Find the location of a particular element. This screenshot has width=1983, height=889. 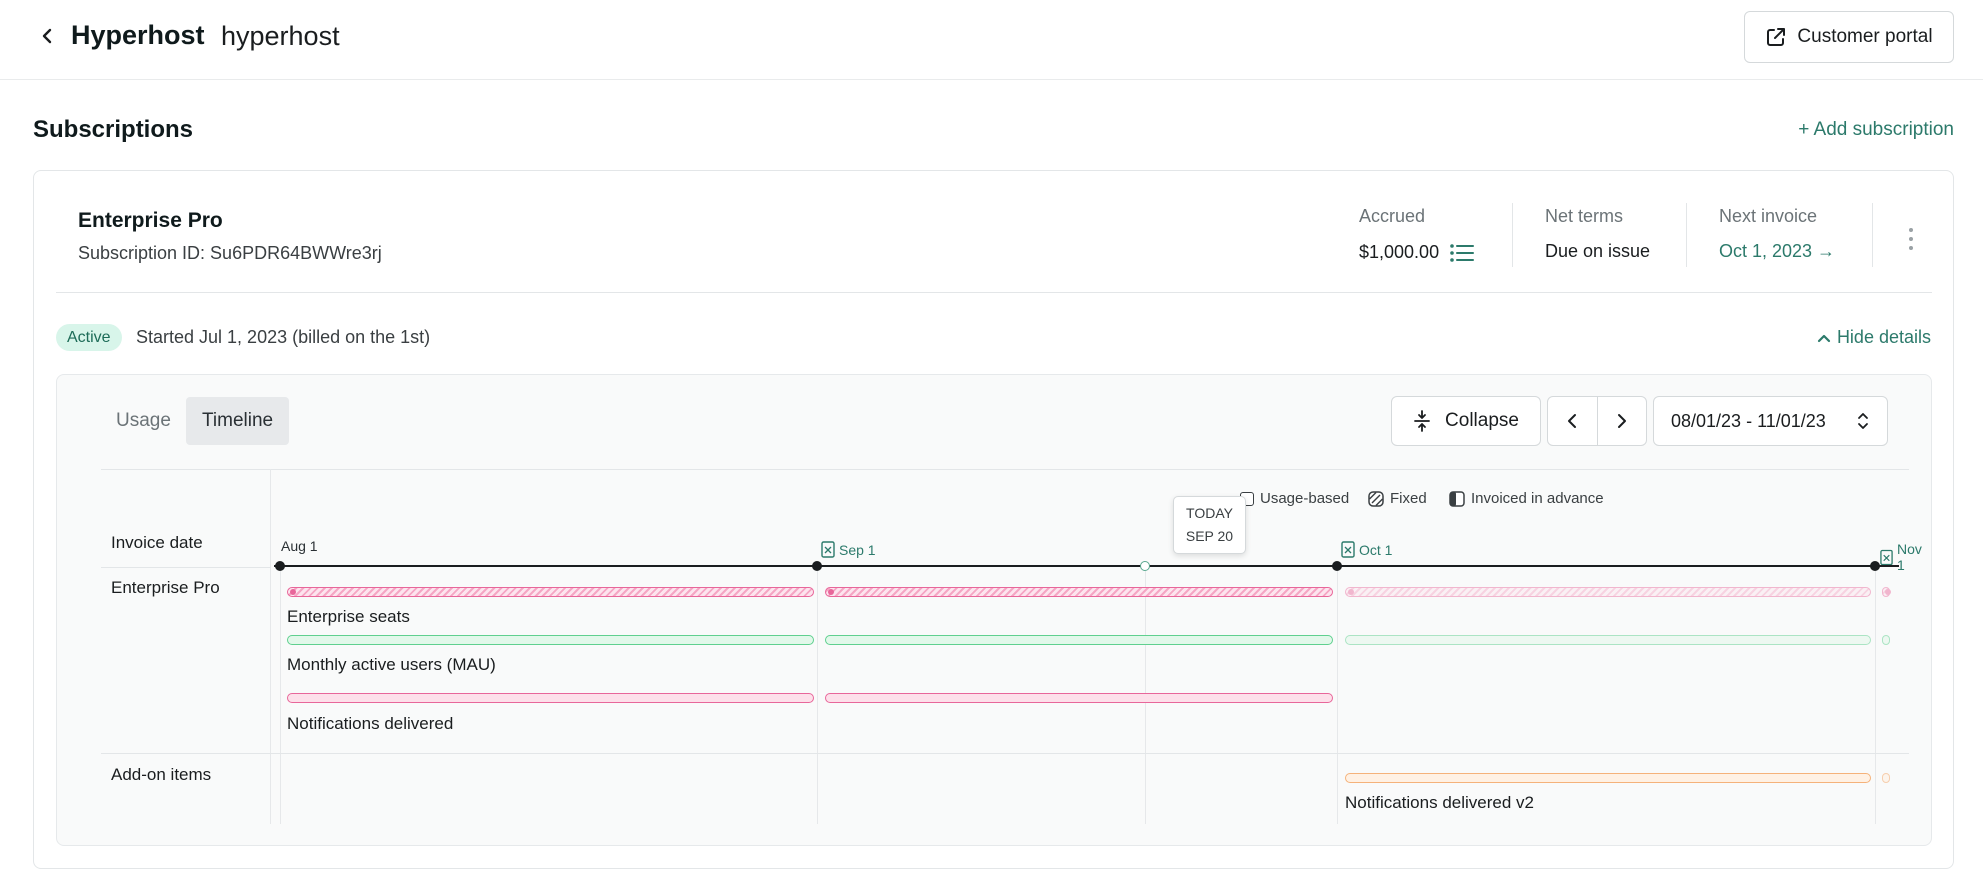

started-text: Started Jul 1, 2023 (billed on the 1st) is located at coordinates (283, 337).